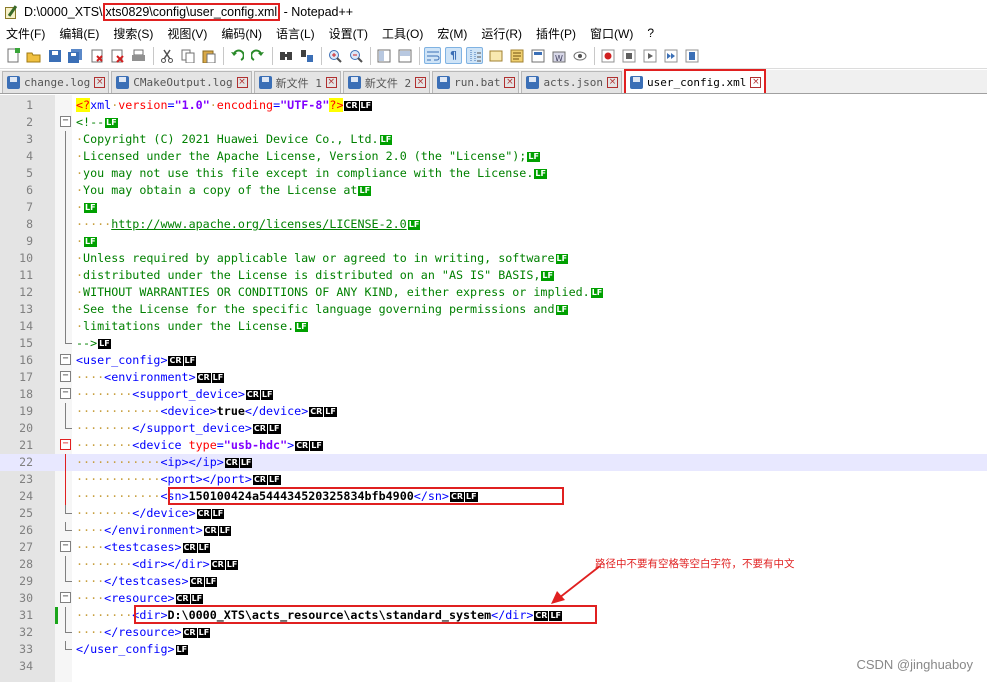 This screenshot has height=682, width=987. What do you see at coordinates (493, 462) in the screenshot?
I see `code-line-current: 22 ············<ip></ip> CR LF` at bounding box center [493, 462].